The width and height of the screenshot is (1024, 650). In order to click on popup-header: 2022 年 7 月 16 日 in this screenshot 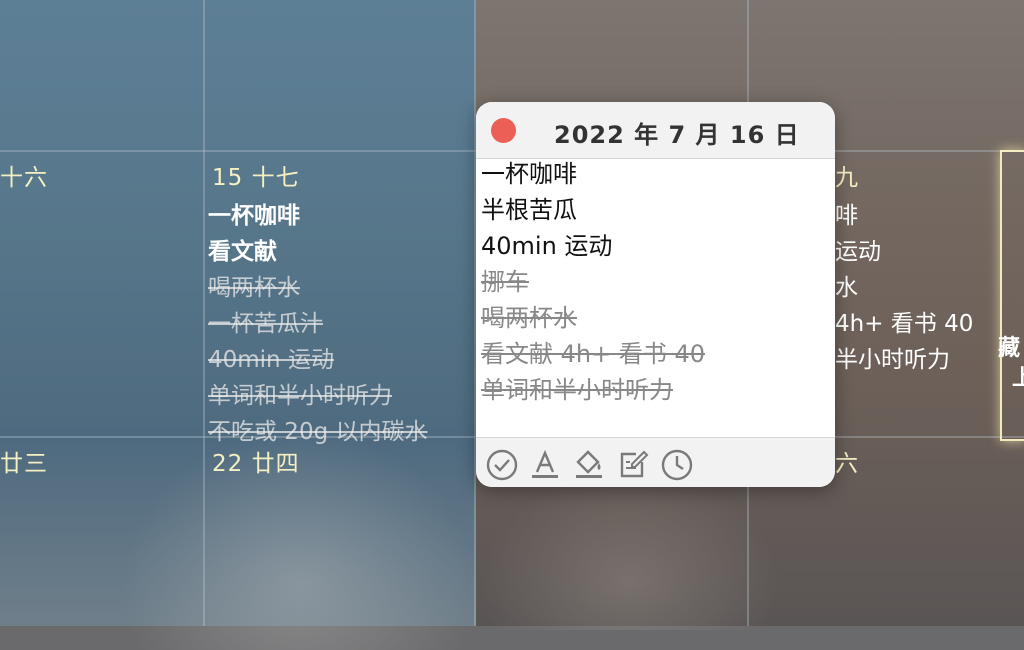, I will do `click(655, 130)`.